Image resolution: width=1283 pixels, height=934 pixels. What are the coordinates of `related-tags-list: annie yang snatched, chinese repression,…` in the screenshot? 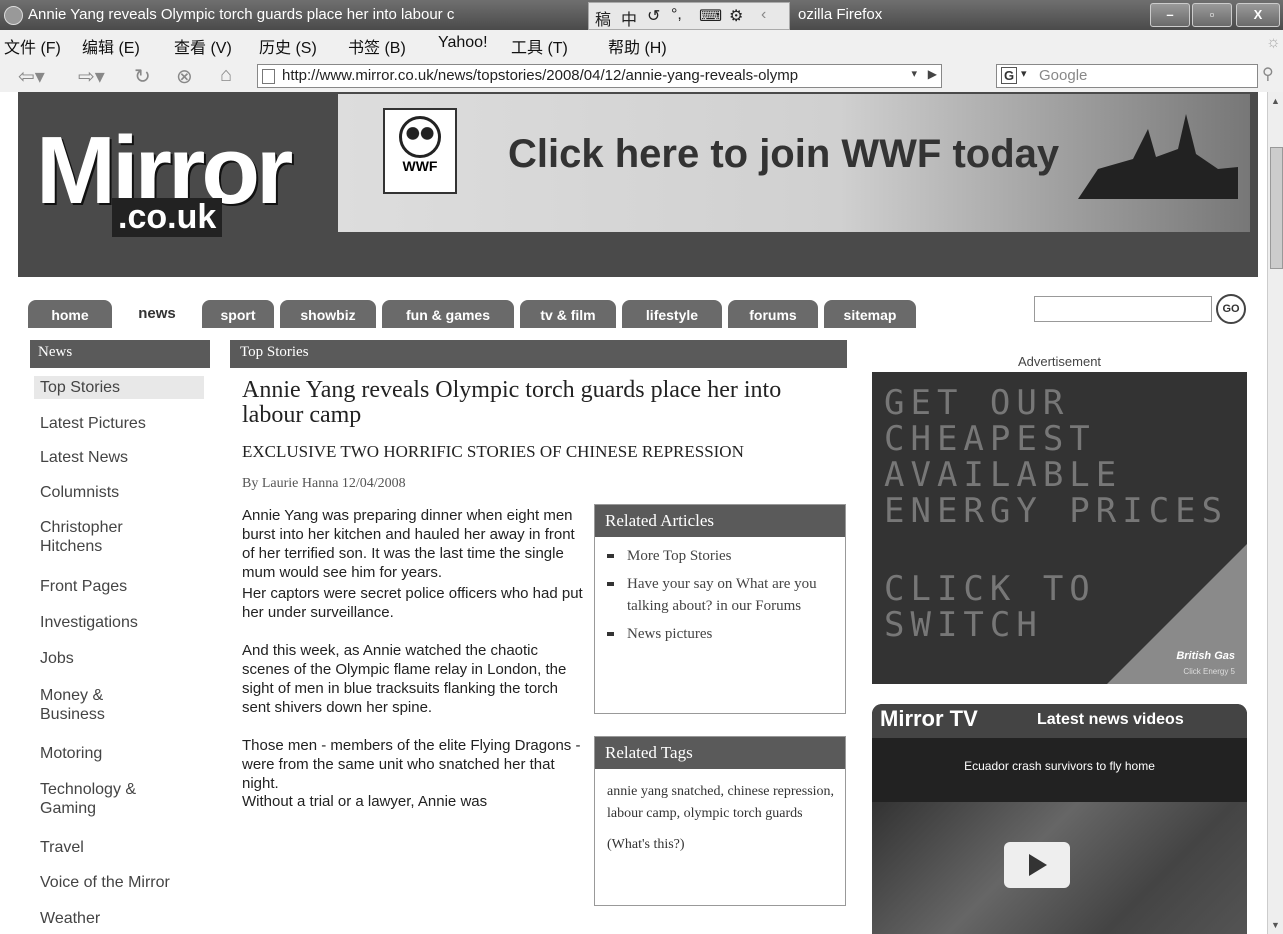 It's located at (720, 800).